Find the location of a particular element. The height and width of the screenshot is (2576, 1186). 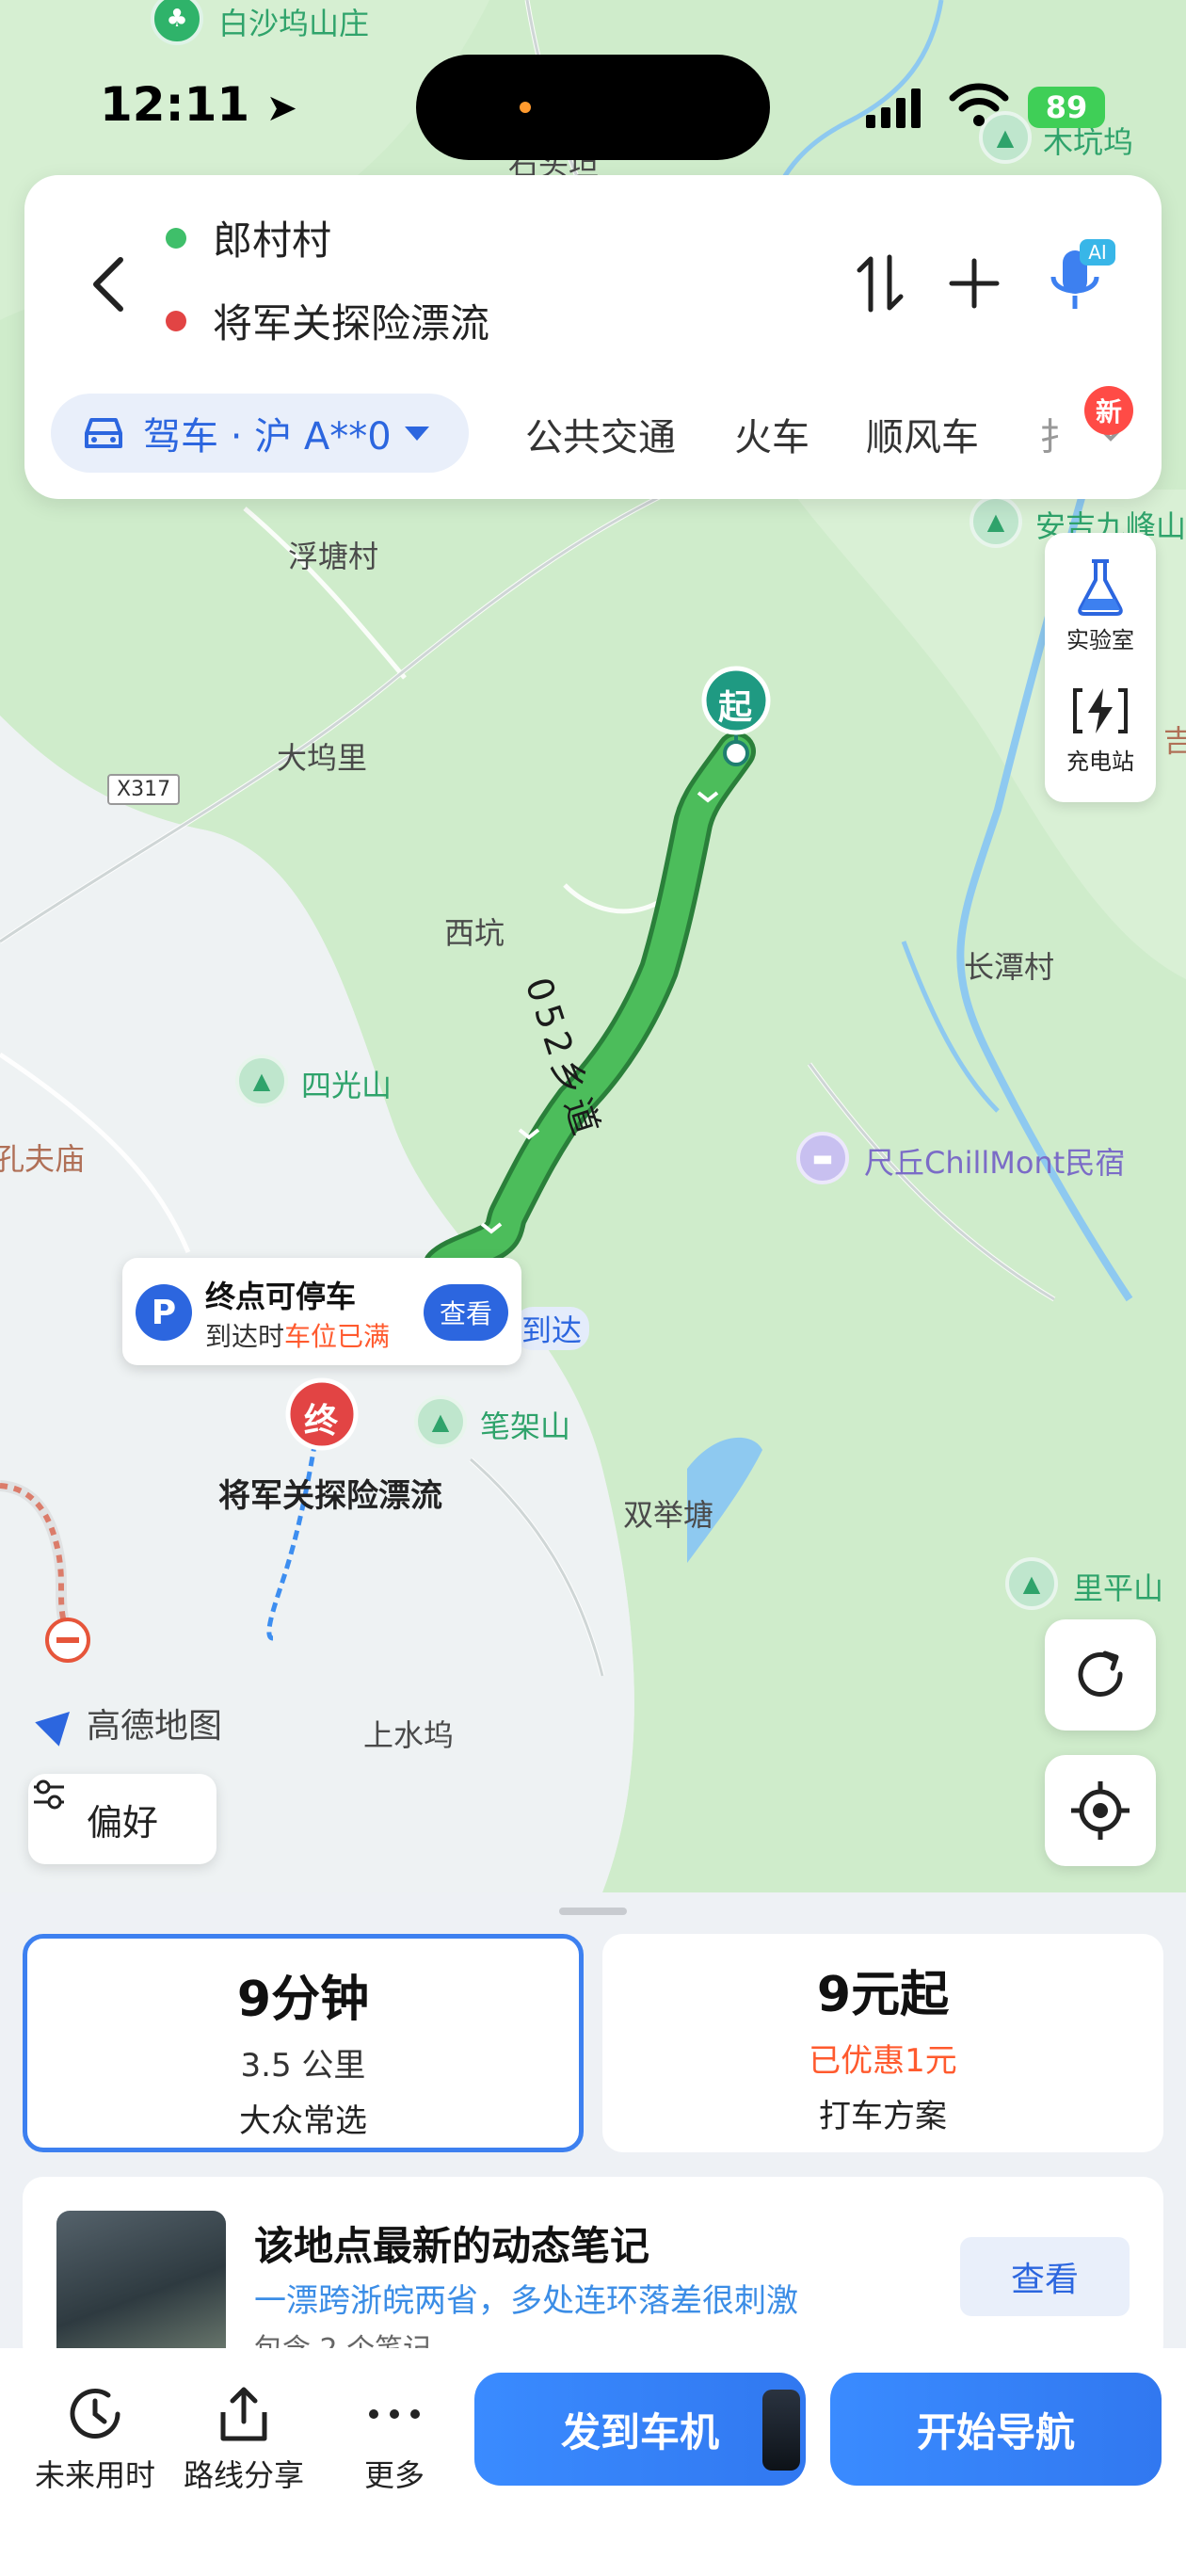

car-icon is located at coordinates (103, 433).